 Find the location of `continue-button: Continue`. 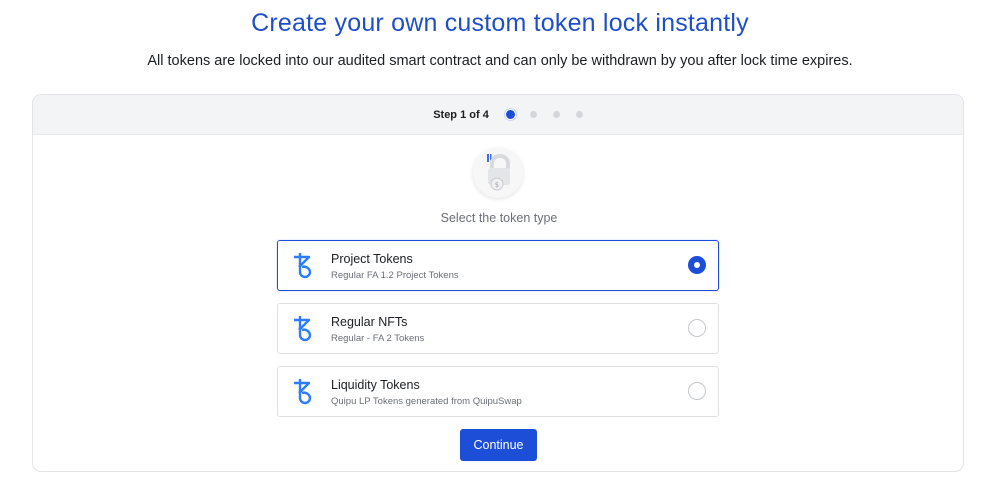

continue-button: Continue is located at coordinates (498, 445).